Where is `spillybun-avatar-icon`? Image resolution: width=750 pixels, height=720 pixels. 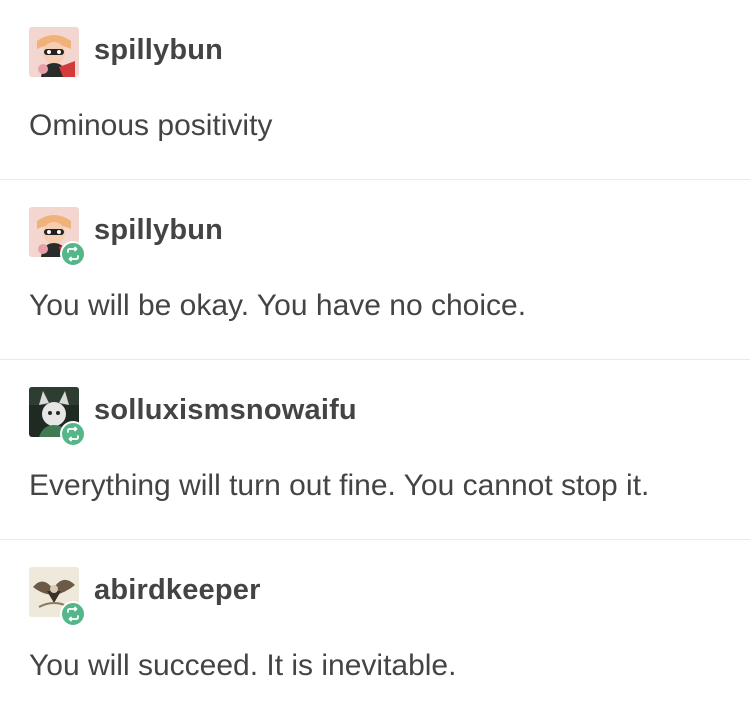
spillybun-avatar-icon is located at coordinates (54, 52).